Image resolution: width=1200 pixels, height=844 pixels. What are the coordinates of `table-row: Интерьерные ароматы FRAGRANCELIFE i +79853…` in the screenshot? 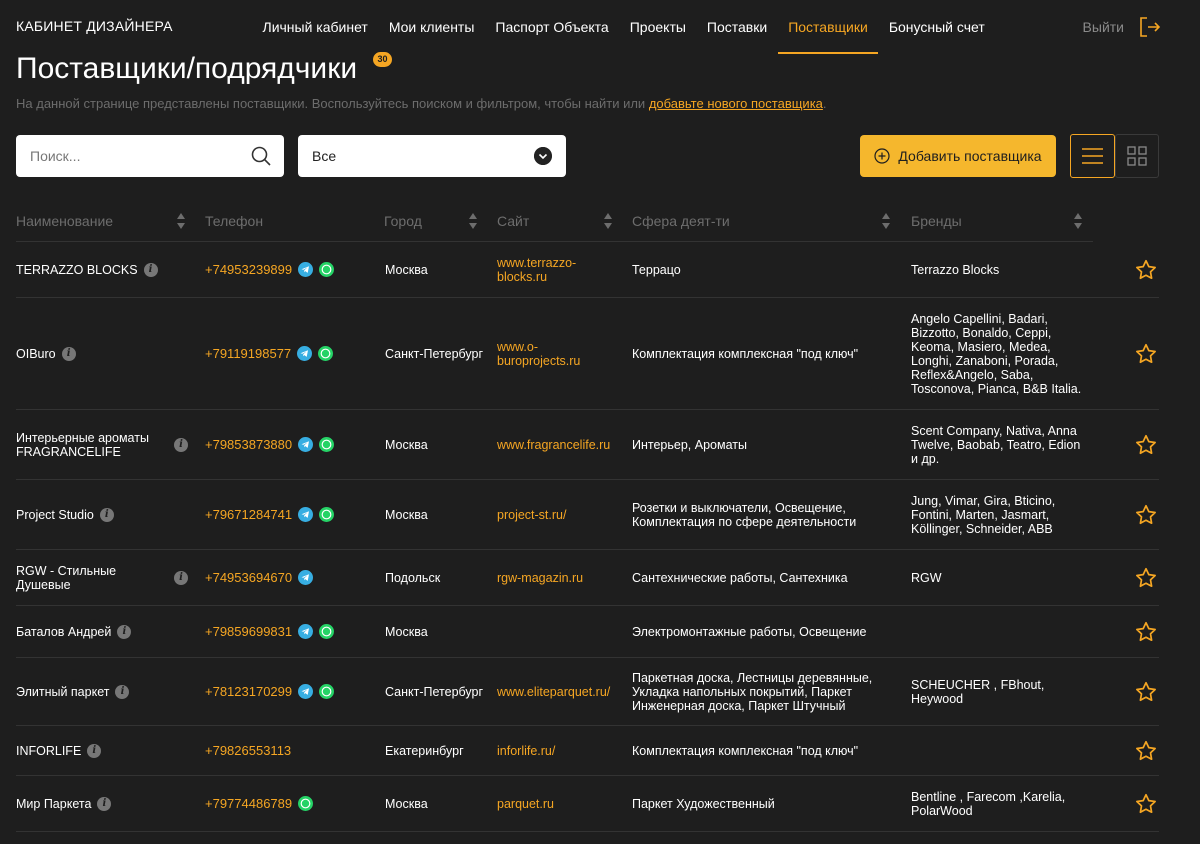 It's located at (587, 445).